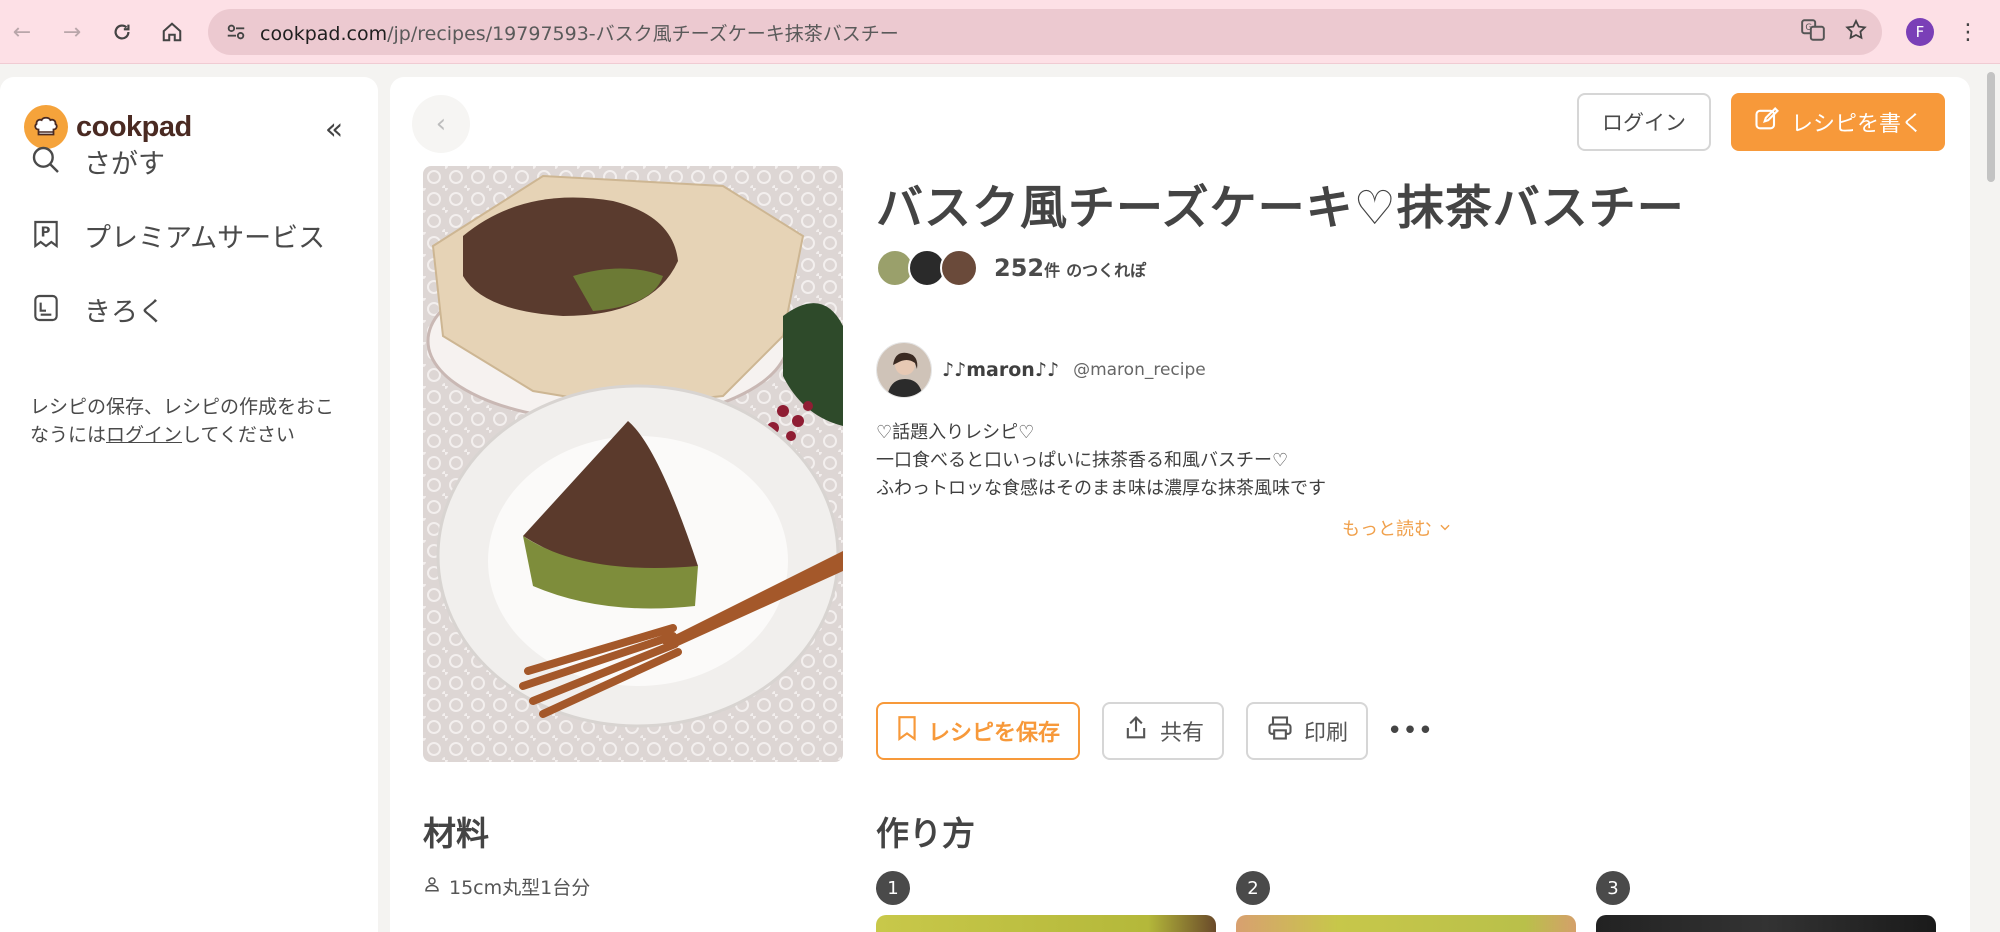 This screenshot has width=2000, height=932. What do you see at coordinates (1808, 28) in the screenshot?
I see `svg-text: G` at bounding box center [1808, 28].